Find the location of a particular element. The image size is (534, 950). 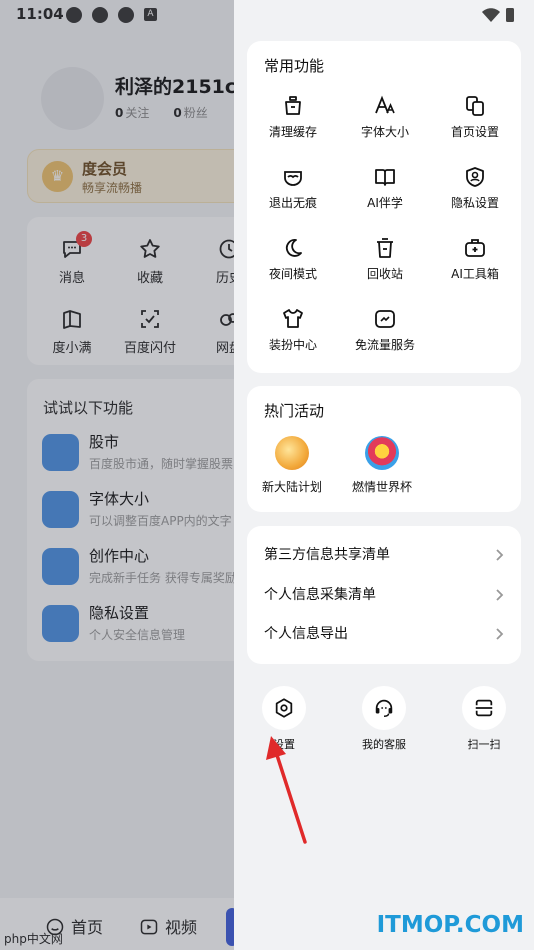

service-circle is located at coordinates (384, 708).